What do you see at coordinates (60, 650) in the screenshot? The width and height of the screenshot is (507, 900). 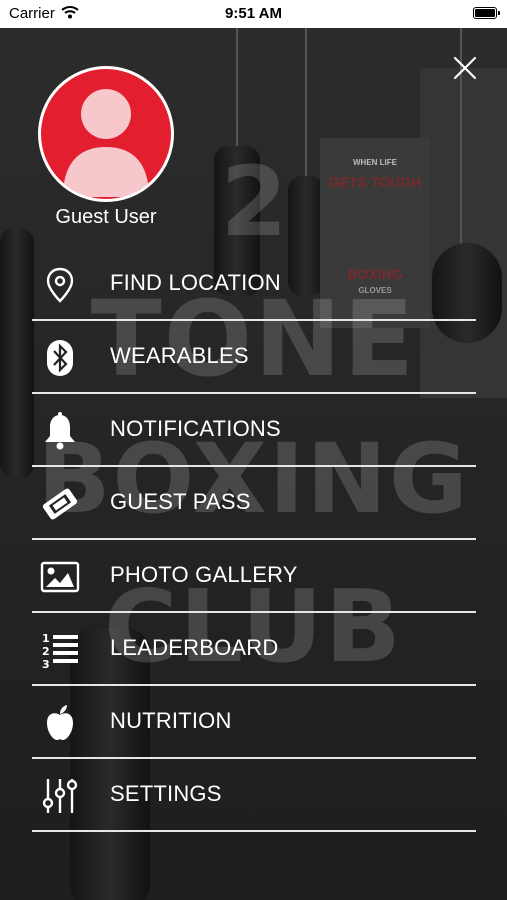 I see `numbered-list-icon: 1 2 3` at bounding box center [60, 650].